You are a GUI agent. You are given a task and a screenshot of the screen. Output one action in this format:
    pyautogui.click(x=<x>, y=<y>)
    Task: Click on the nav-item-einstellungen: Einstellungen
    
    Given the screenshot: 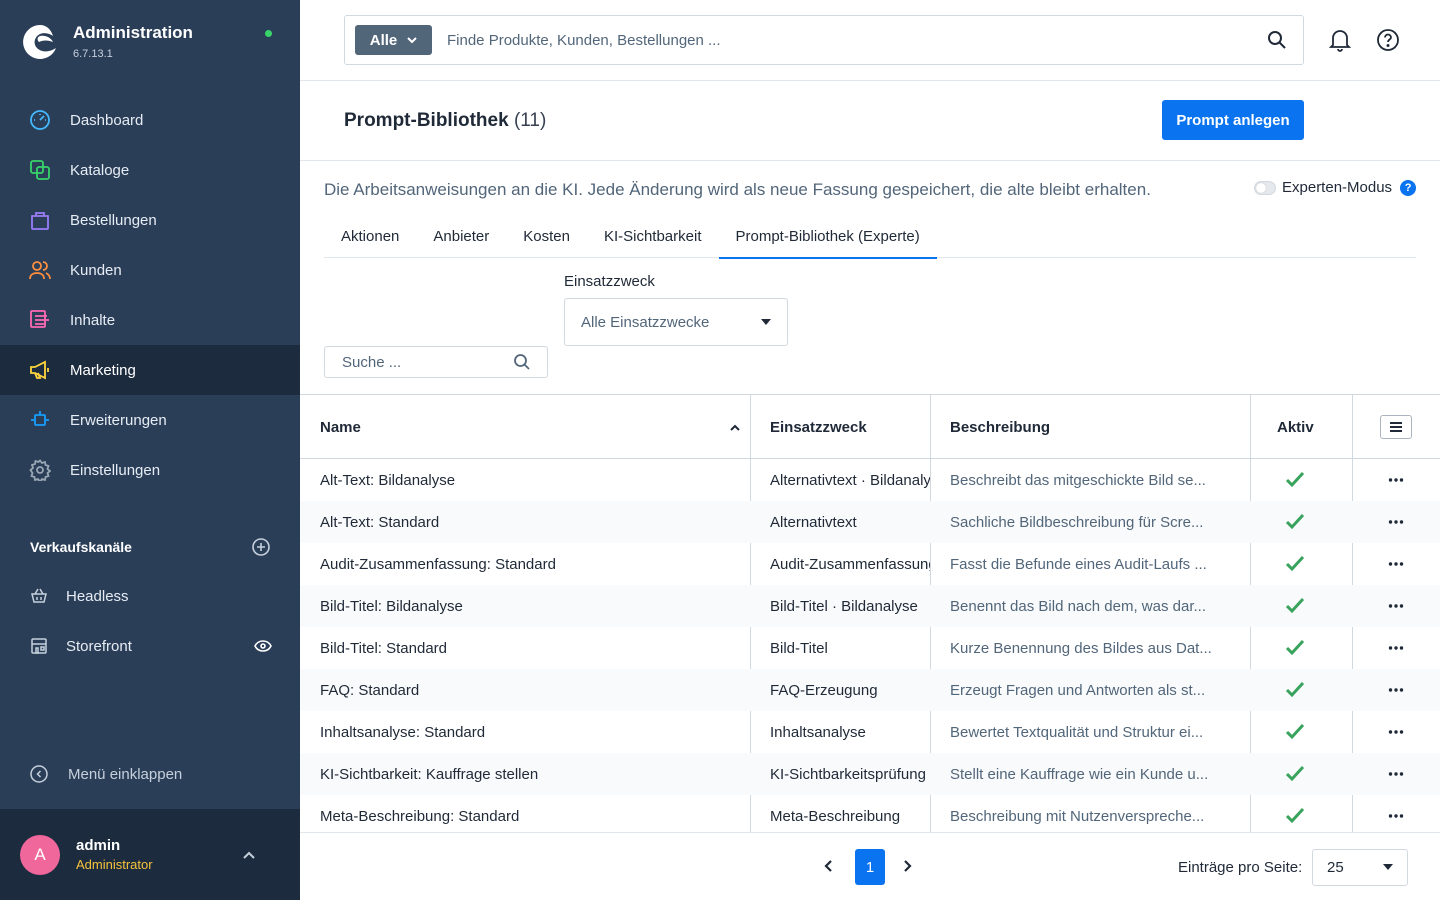 What is the action you would take?
    pyautogui.click(x=150, y=470)
    